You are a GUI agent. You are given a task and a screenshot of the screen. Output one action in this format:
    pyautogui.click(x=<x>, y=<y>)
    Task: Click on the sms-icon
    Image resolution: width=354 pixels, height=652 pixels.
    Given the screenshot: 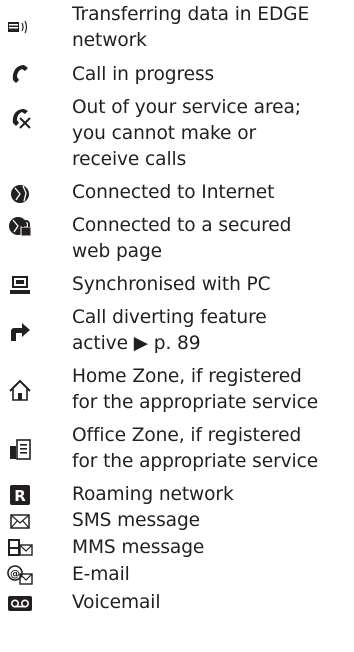 What is the action you would take?
    pyautogui.click(x=20, y=521)
    